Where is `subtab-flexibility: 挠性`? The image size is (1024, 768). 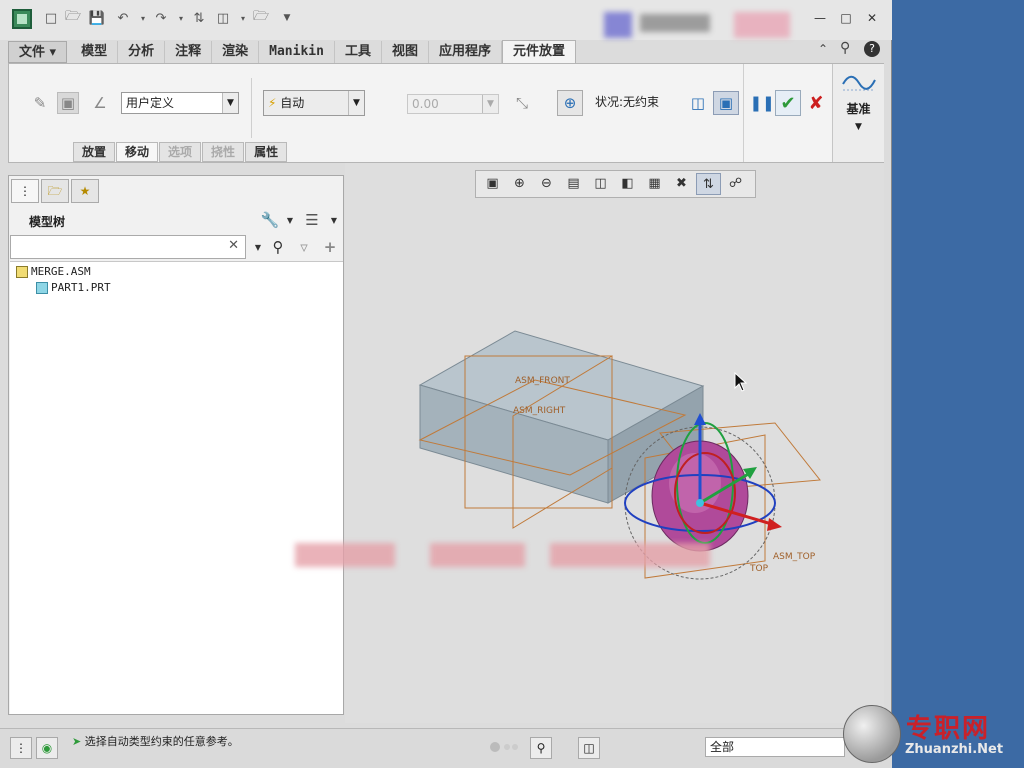 subtab-flexibility: 挠性 is located at coordinates (223, 152).